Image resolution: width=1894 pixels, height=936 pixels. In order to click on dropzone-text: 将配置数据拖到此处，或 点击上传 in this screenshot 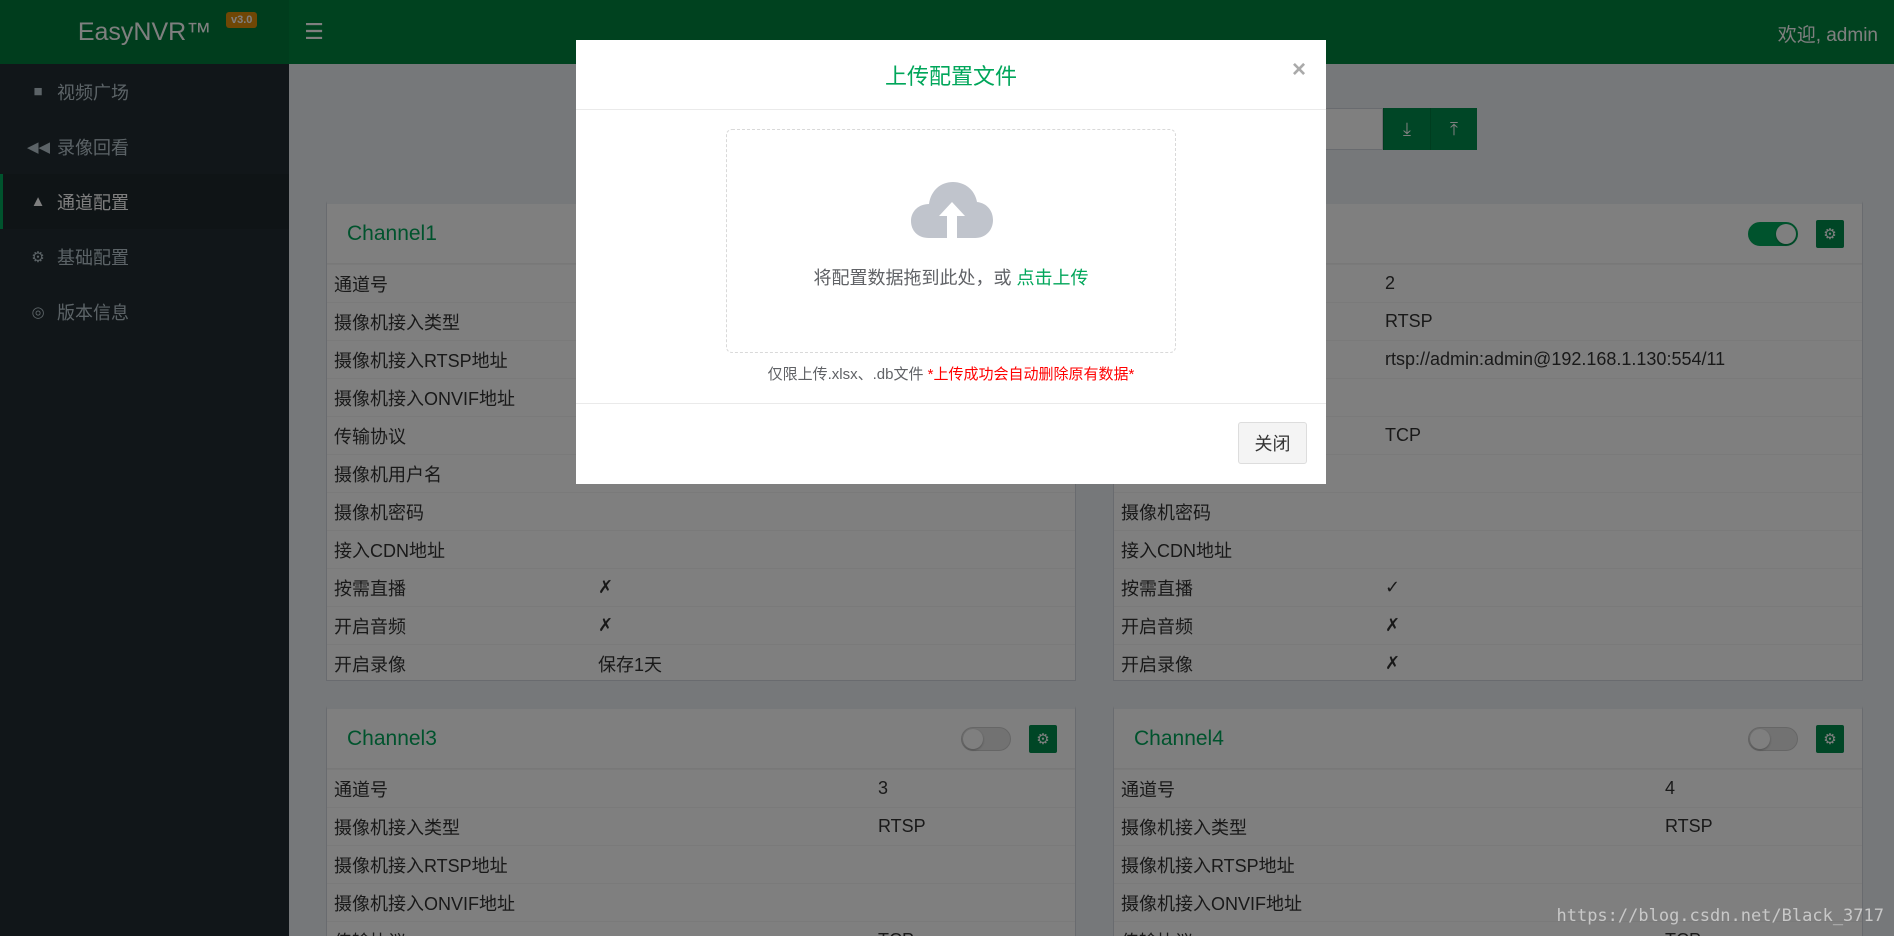, I will do `click(951, 277)`.